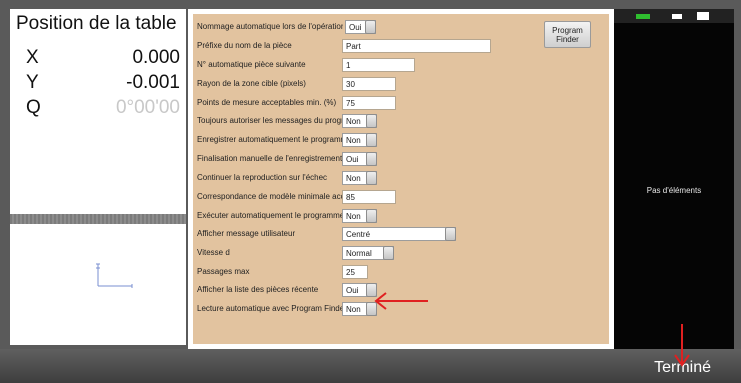  What do you see at coordinates (416, 46) in the screenshot?
I see `part-prefix-input: Part` at bounding box center [416, 46].